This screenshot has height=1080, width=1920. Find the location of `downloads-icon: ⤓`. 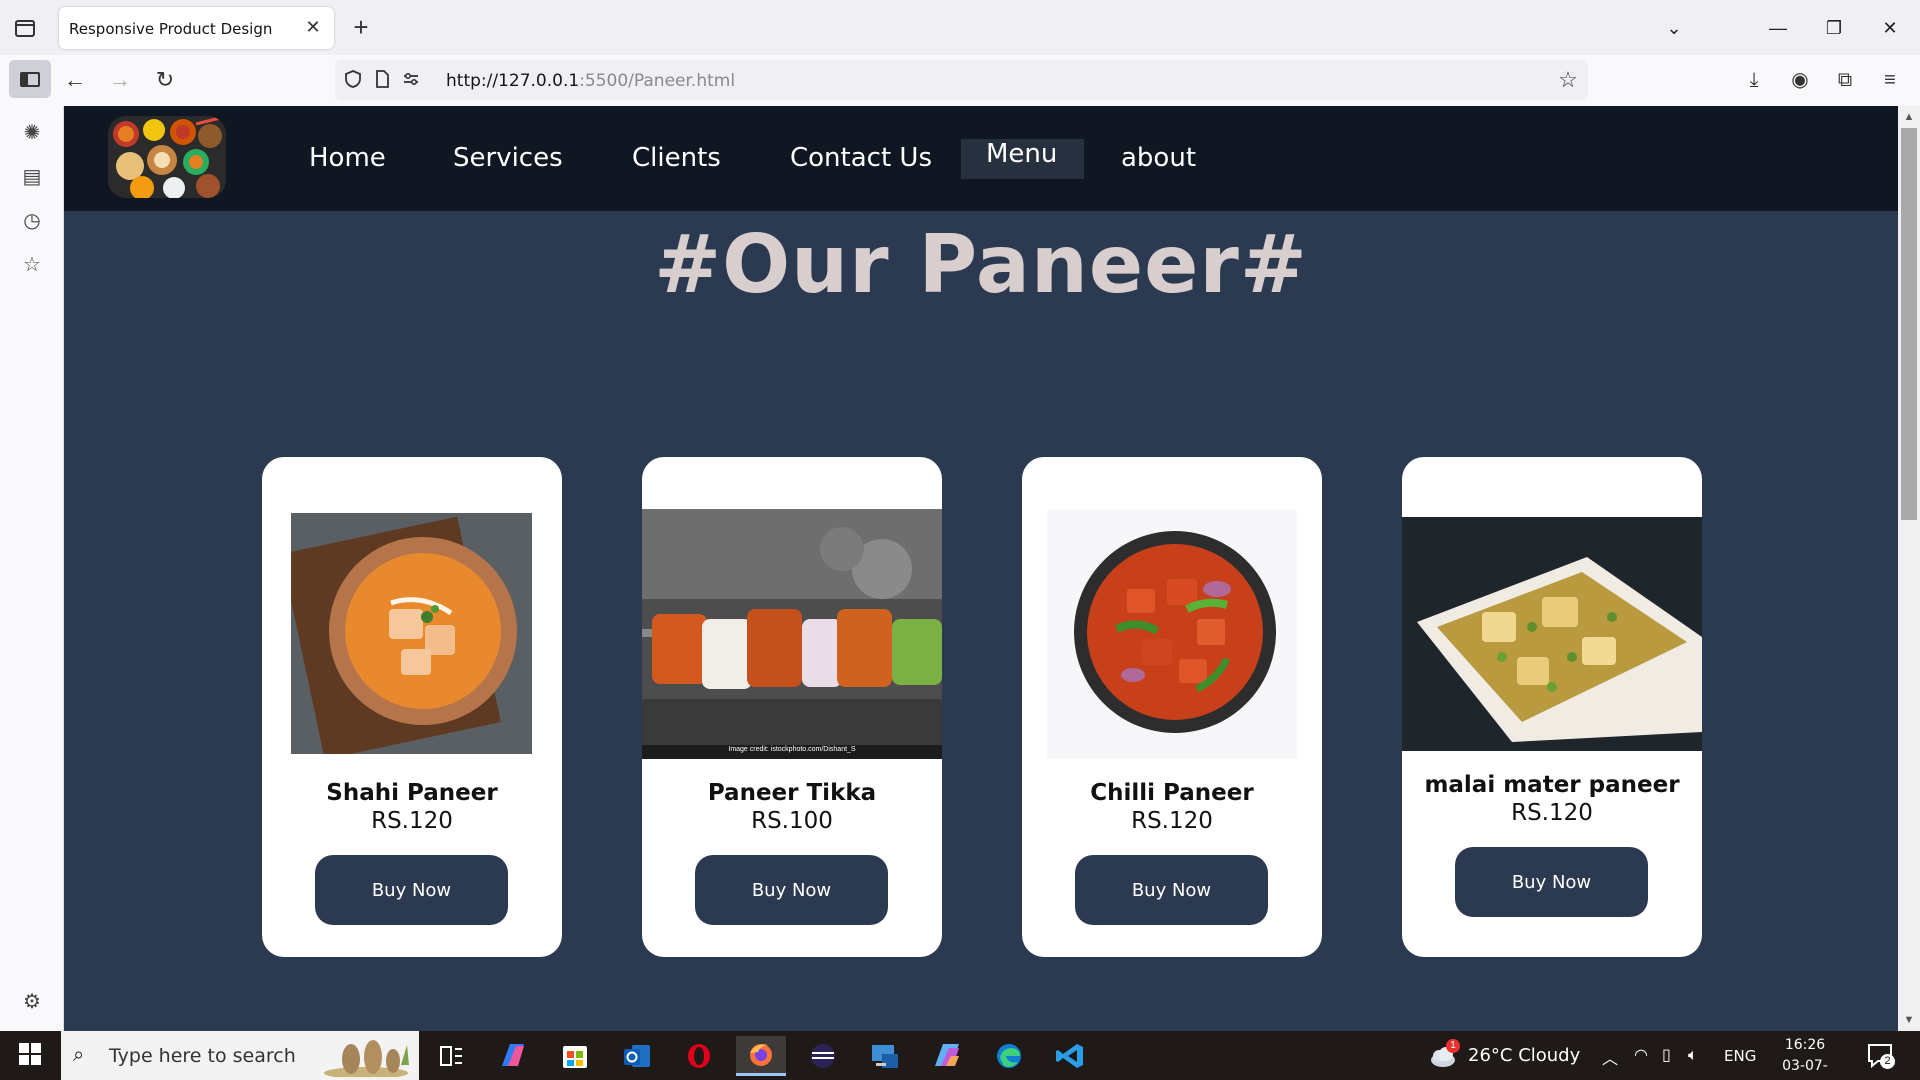

downloads-icon: ⤓ is located at coordinates (1754, 80).